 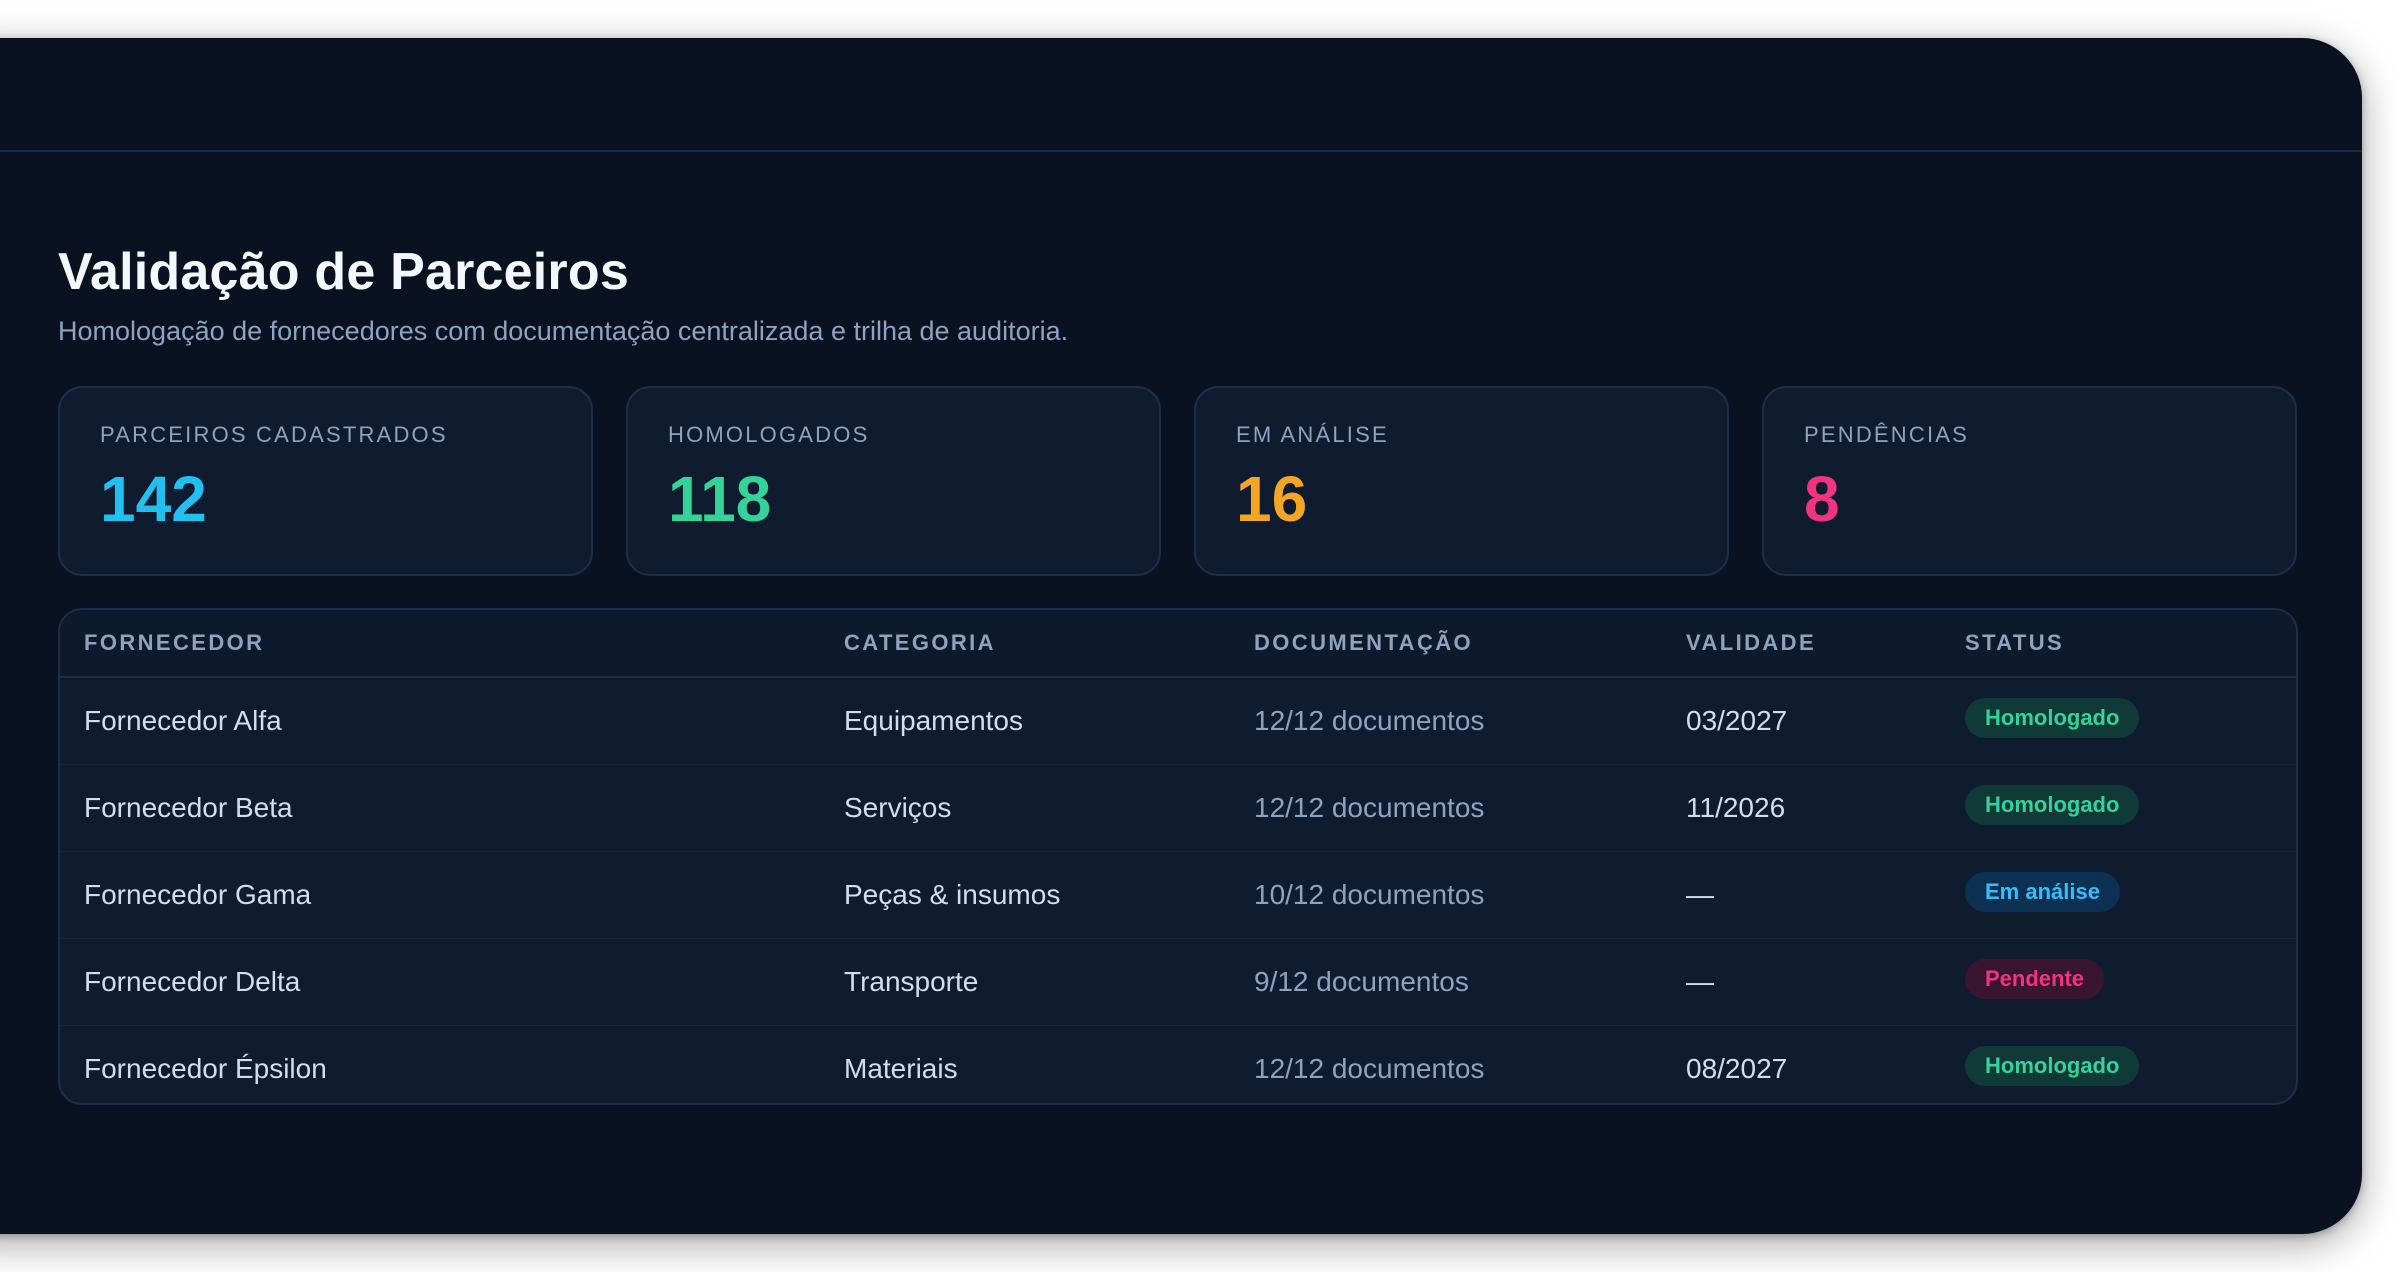 I want to click on cell-categoria: Peças & insumos, so click(x=952, y=894).